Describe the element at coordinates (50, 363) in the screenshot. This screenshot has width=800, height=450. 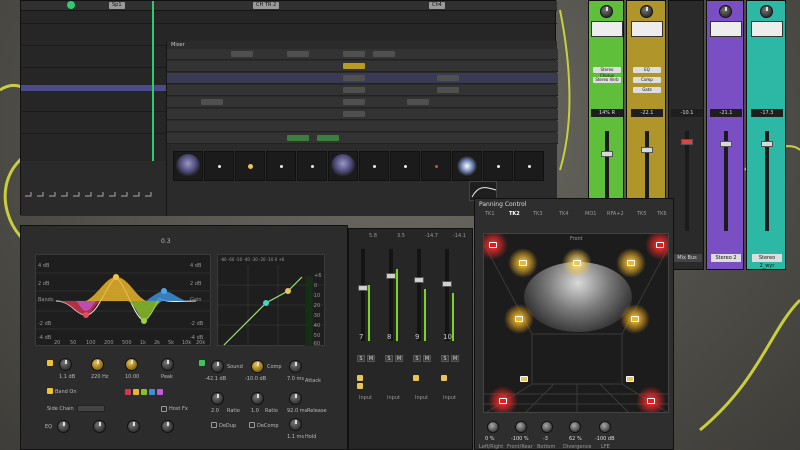
I see `band-color-swatch` at that location.